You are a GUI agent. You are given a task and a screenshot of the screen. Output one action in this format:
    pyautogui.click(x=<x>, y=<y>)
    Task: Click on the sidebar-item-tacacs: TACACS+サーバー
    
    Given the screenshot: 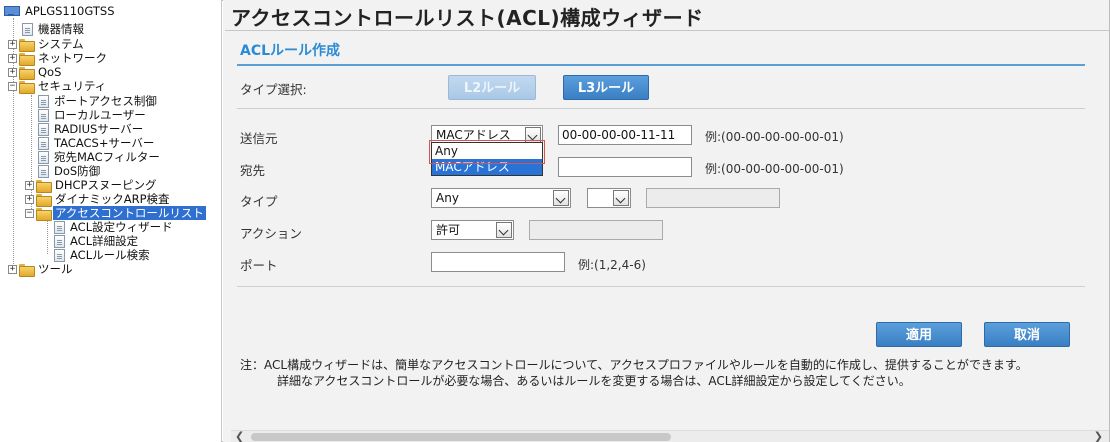 What is the action you would take?
    pyautogui.click(x=97, y=143)
    